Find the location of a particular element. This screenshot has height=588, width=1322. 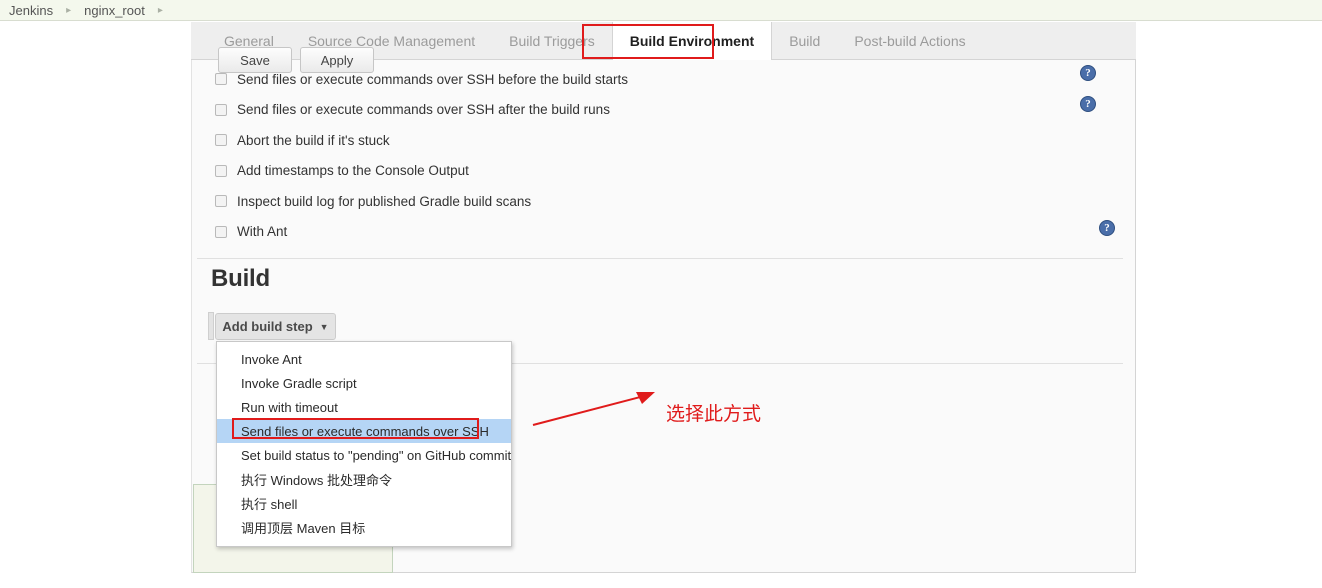

tab-build-environment: Build Environment is located at coordinates (692, 41).